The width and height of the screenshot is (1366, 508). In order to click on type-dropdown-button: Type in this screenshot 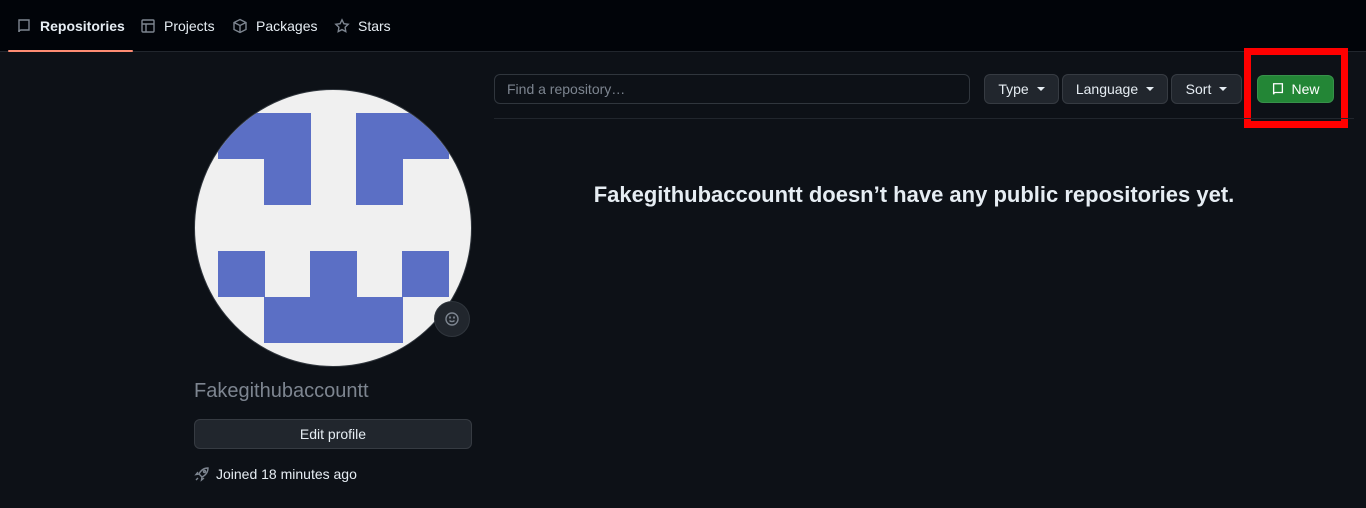, I will do `click(1021, 89)`.